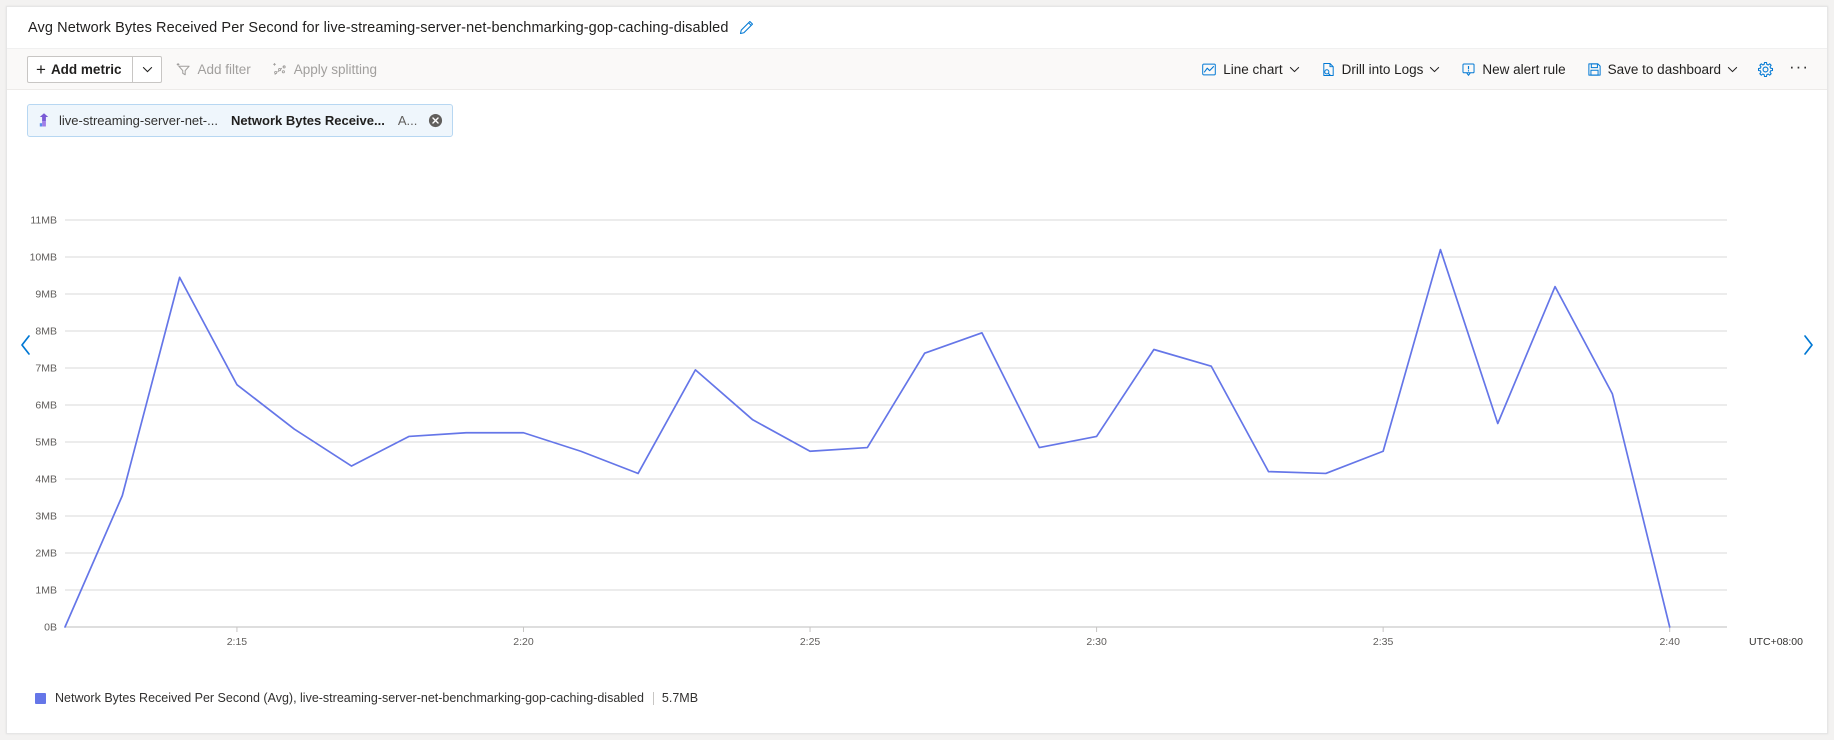 This screenshot has width=1834, height=740. I want to click on legend-value: 5.7MB, so click(680, 698).